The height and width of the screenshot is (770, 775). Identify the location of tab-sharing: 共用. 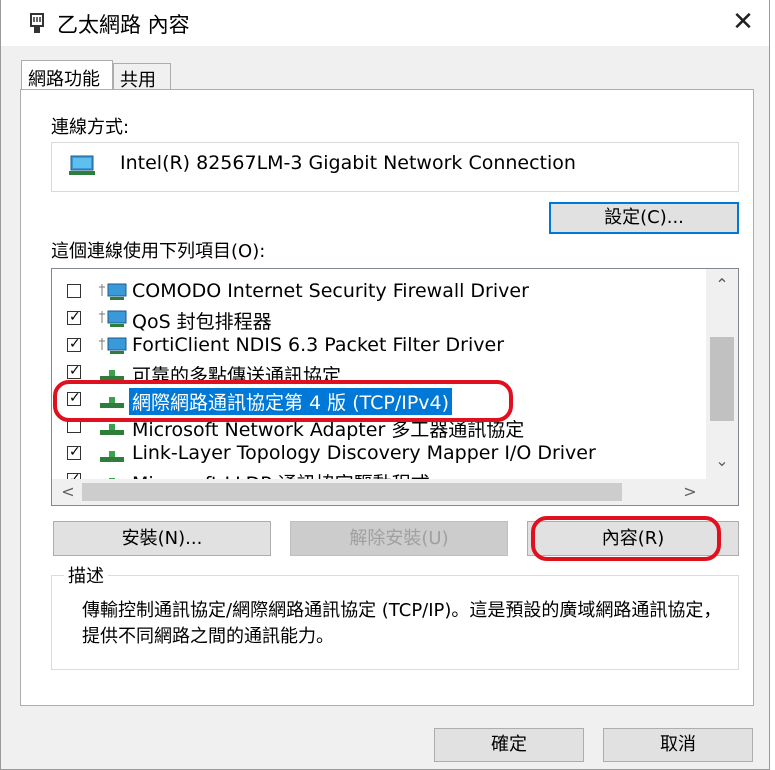
(142, 77).